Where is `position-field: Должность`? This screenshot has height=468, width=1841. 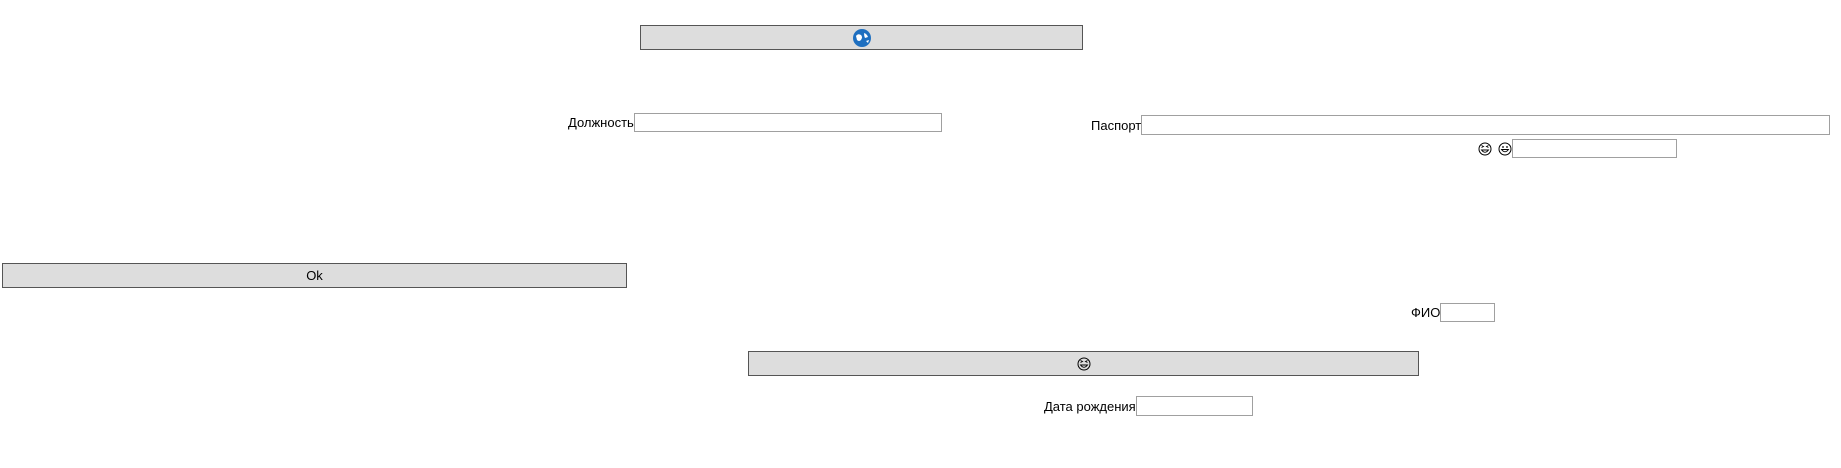 position-field: Должность is located at coordinates (755, 122).